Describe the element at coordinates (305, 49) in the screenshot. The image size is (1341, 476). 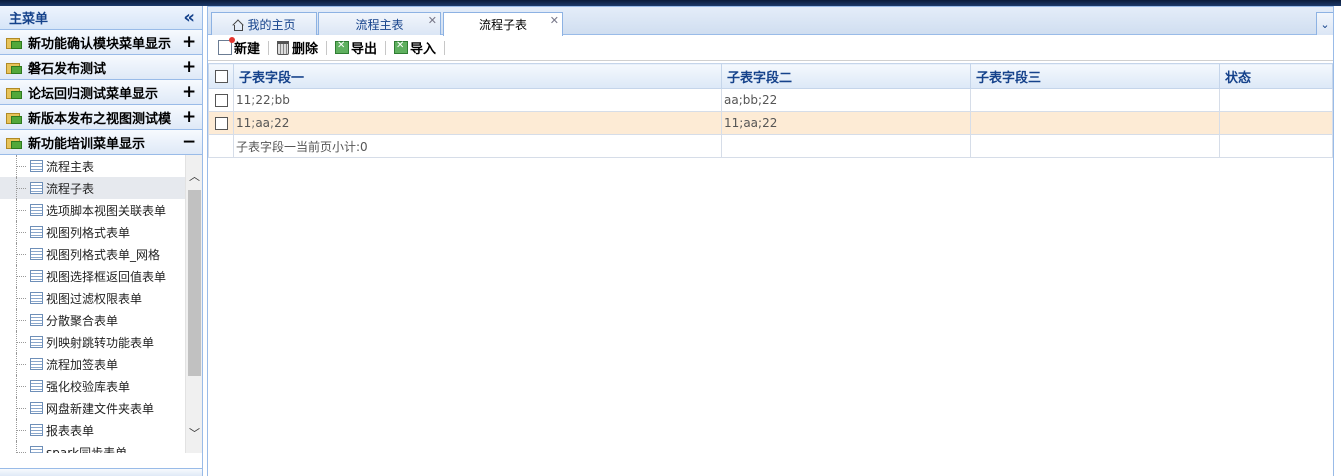
I see `delete-button-label: 删除` at that location.